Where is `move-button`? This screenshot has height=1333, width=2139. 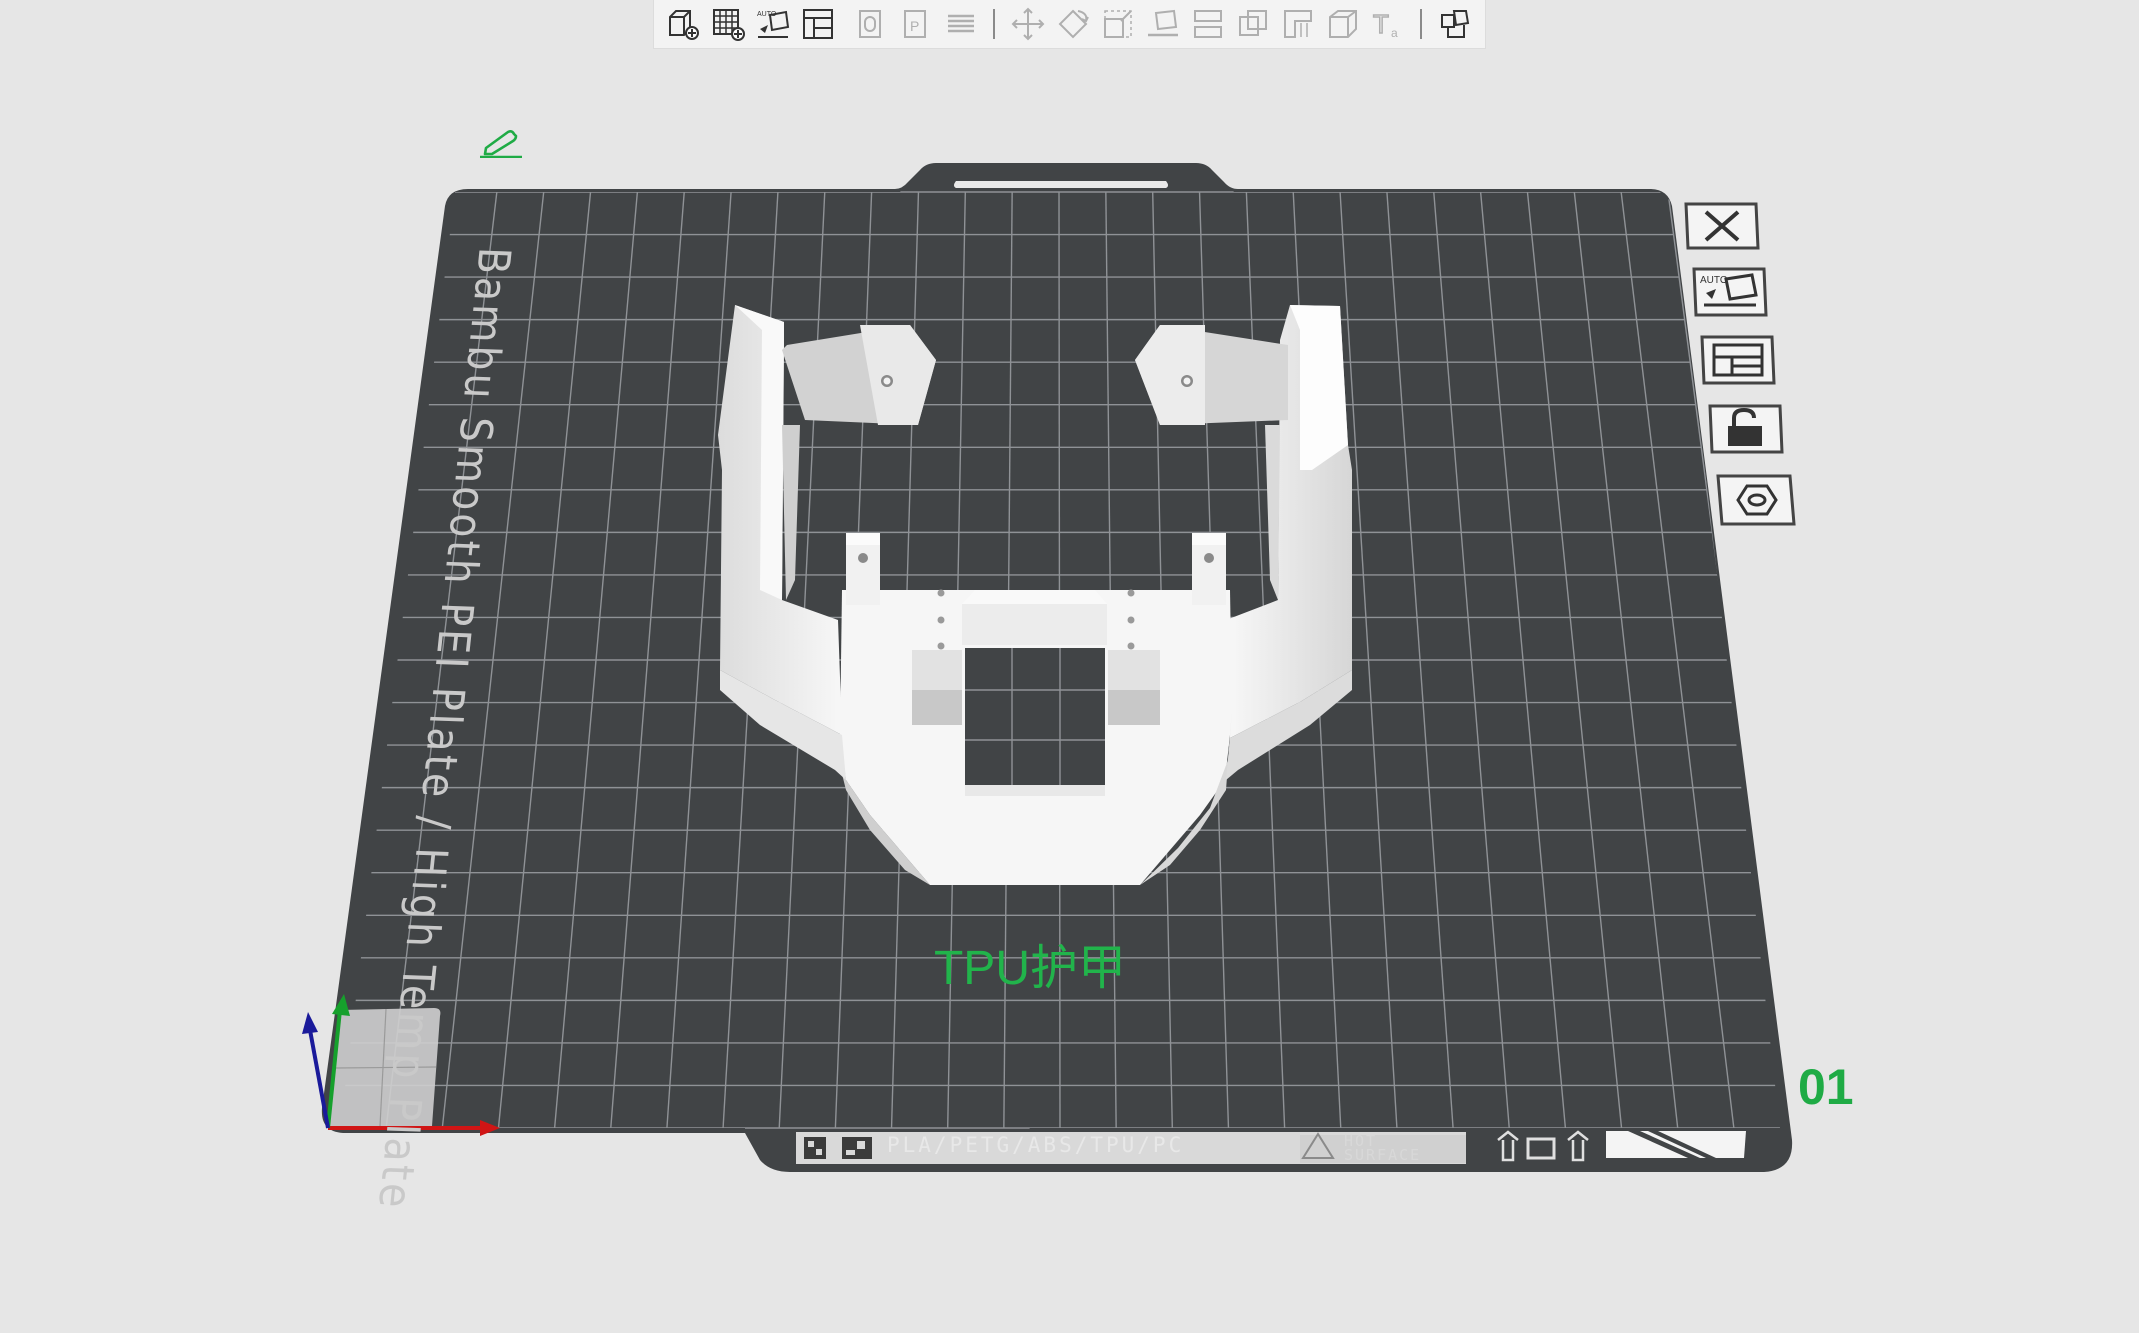
move-button is located at coordinates (1028, 24).